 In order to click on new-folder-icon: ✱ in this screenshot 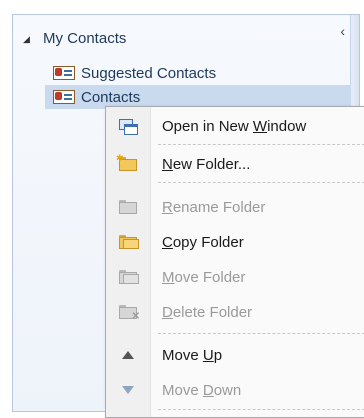, I will do `click(128, 164)`.